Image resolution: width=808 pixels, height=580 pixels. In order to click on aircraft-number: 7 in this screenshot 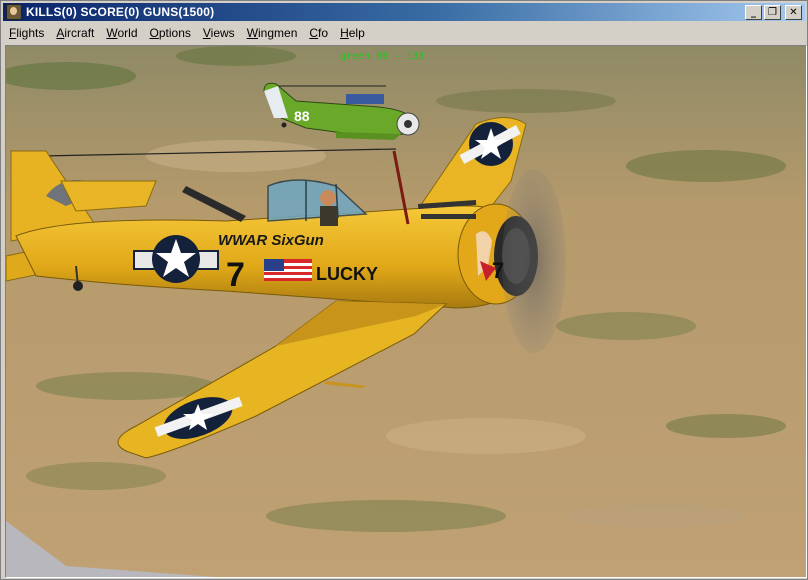, I will do `click(235, 275)`.